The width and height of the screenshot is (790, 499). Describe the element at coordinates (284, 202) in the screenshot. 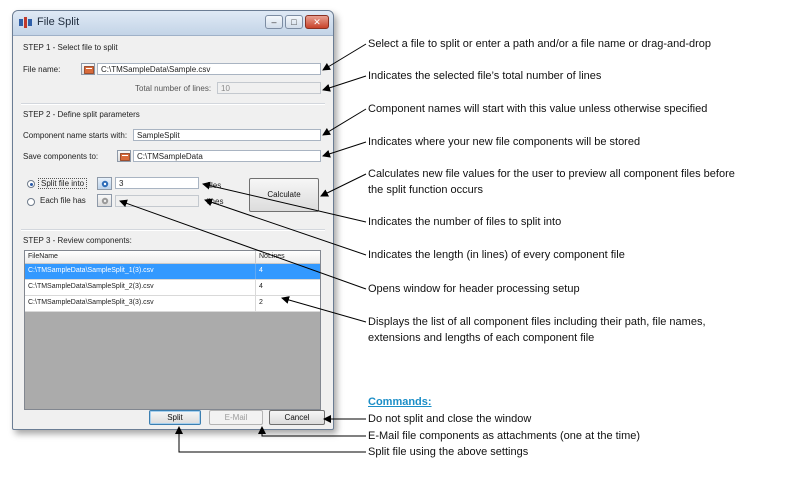

I see `arrow-num-files` at that location.